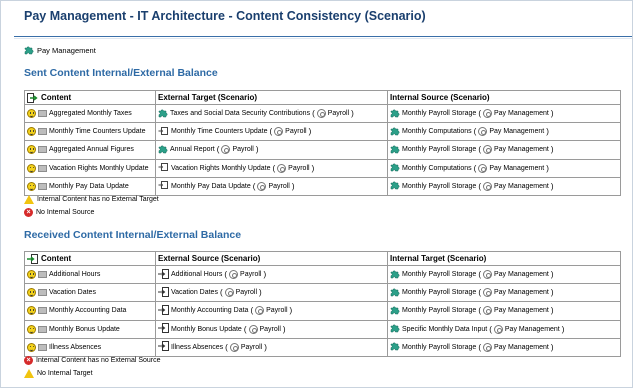  I want to click on content-link: Additional Hours, so click(74, 274).